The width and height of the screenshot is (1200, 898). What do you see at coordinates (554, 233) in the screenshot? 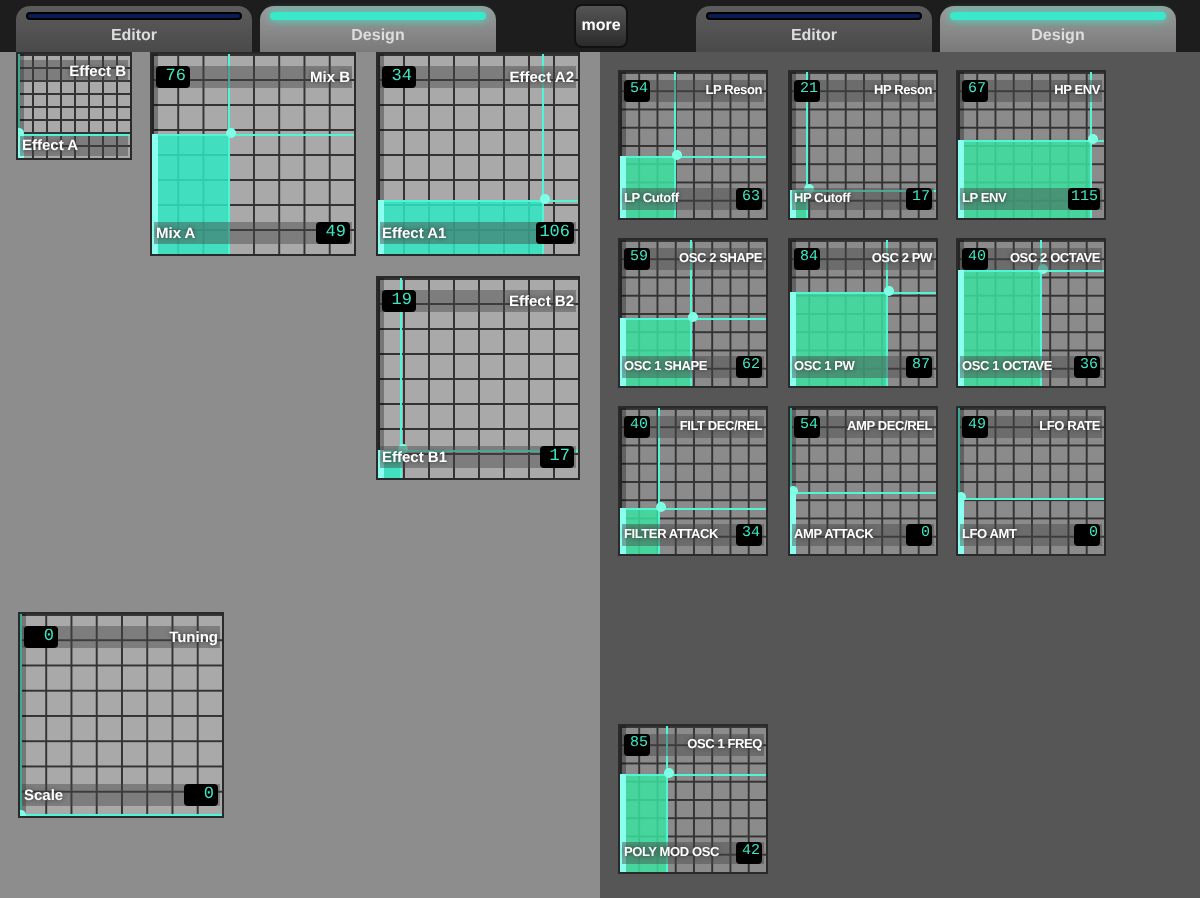
I see `value-display: 106` at bounding box center [554, 233].